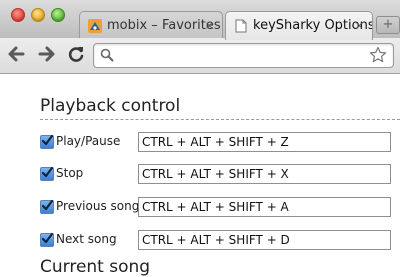 The width and height of the screenshot is (400, 277). What do you see at coordinates (264, 240) in the screenshot?
I see `next-song-shortcut-input` at bounding box center [264, 240].